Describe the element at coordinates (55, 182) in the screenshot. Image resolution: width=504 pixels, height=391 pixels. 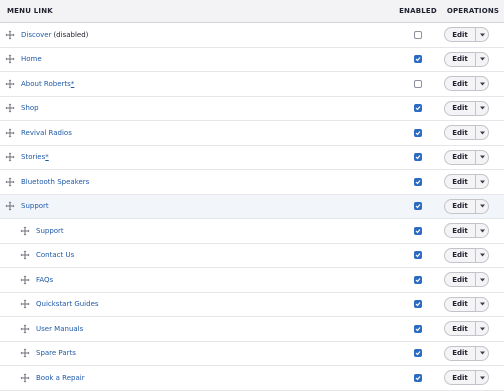
I see `menu-link: Bluetooth Speakers` at that location.